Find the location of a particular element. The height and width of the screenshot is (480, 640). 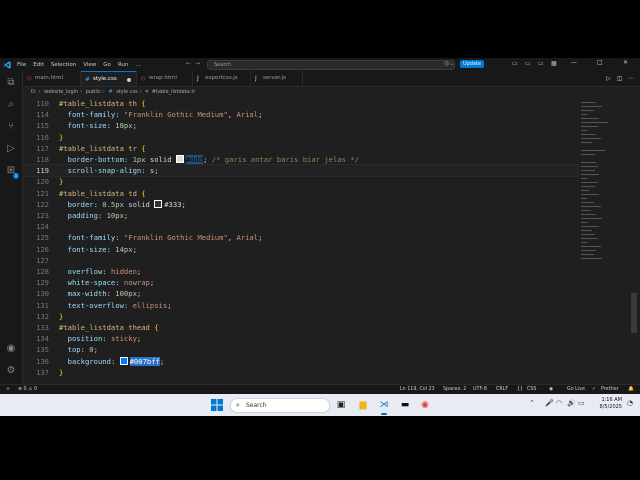

taskbar-search: ⌕ Search is located at coordinates (280, 405).